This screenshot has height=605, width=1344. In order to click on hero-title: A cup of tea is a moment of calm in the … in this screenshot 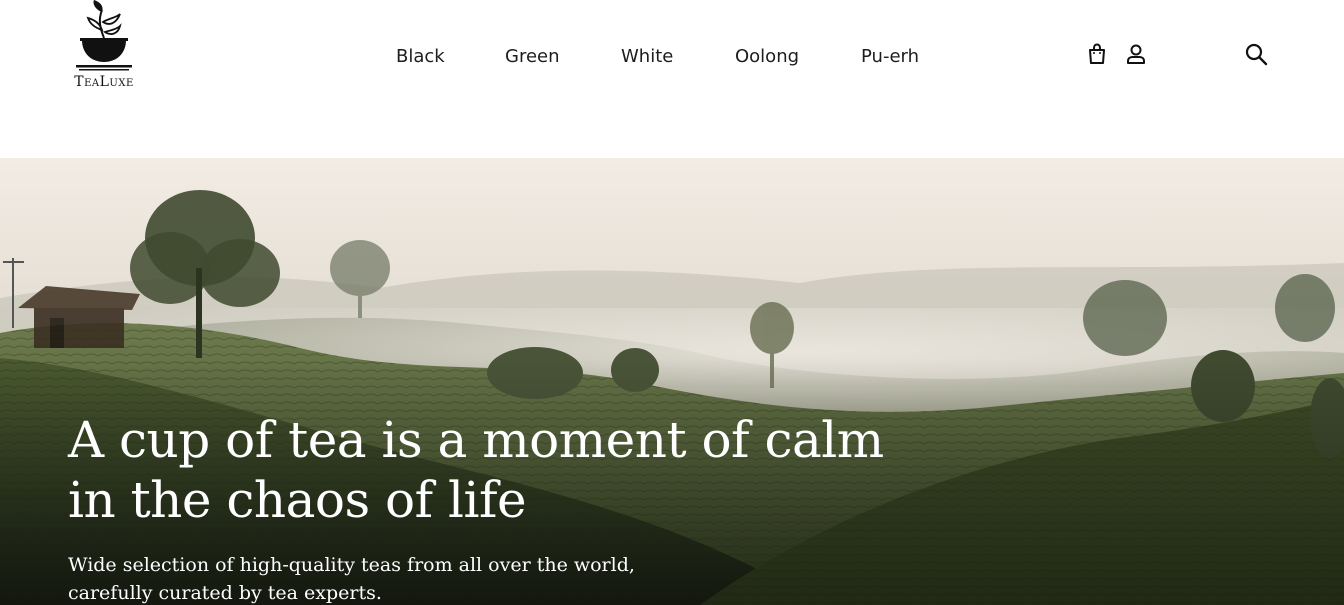, I will do `click(478, 470)`.